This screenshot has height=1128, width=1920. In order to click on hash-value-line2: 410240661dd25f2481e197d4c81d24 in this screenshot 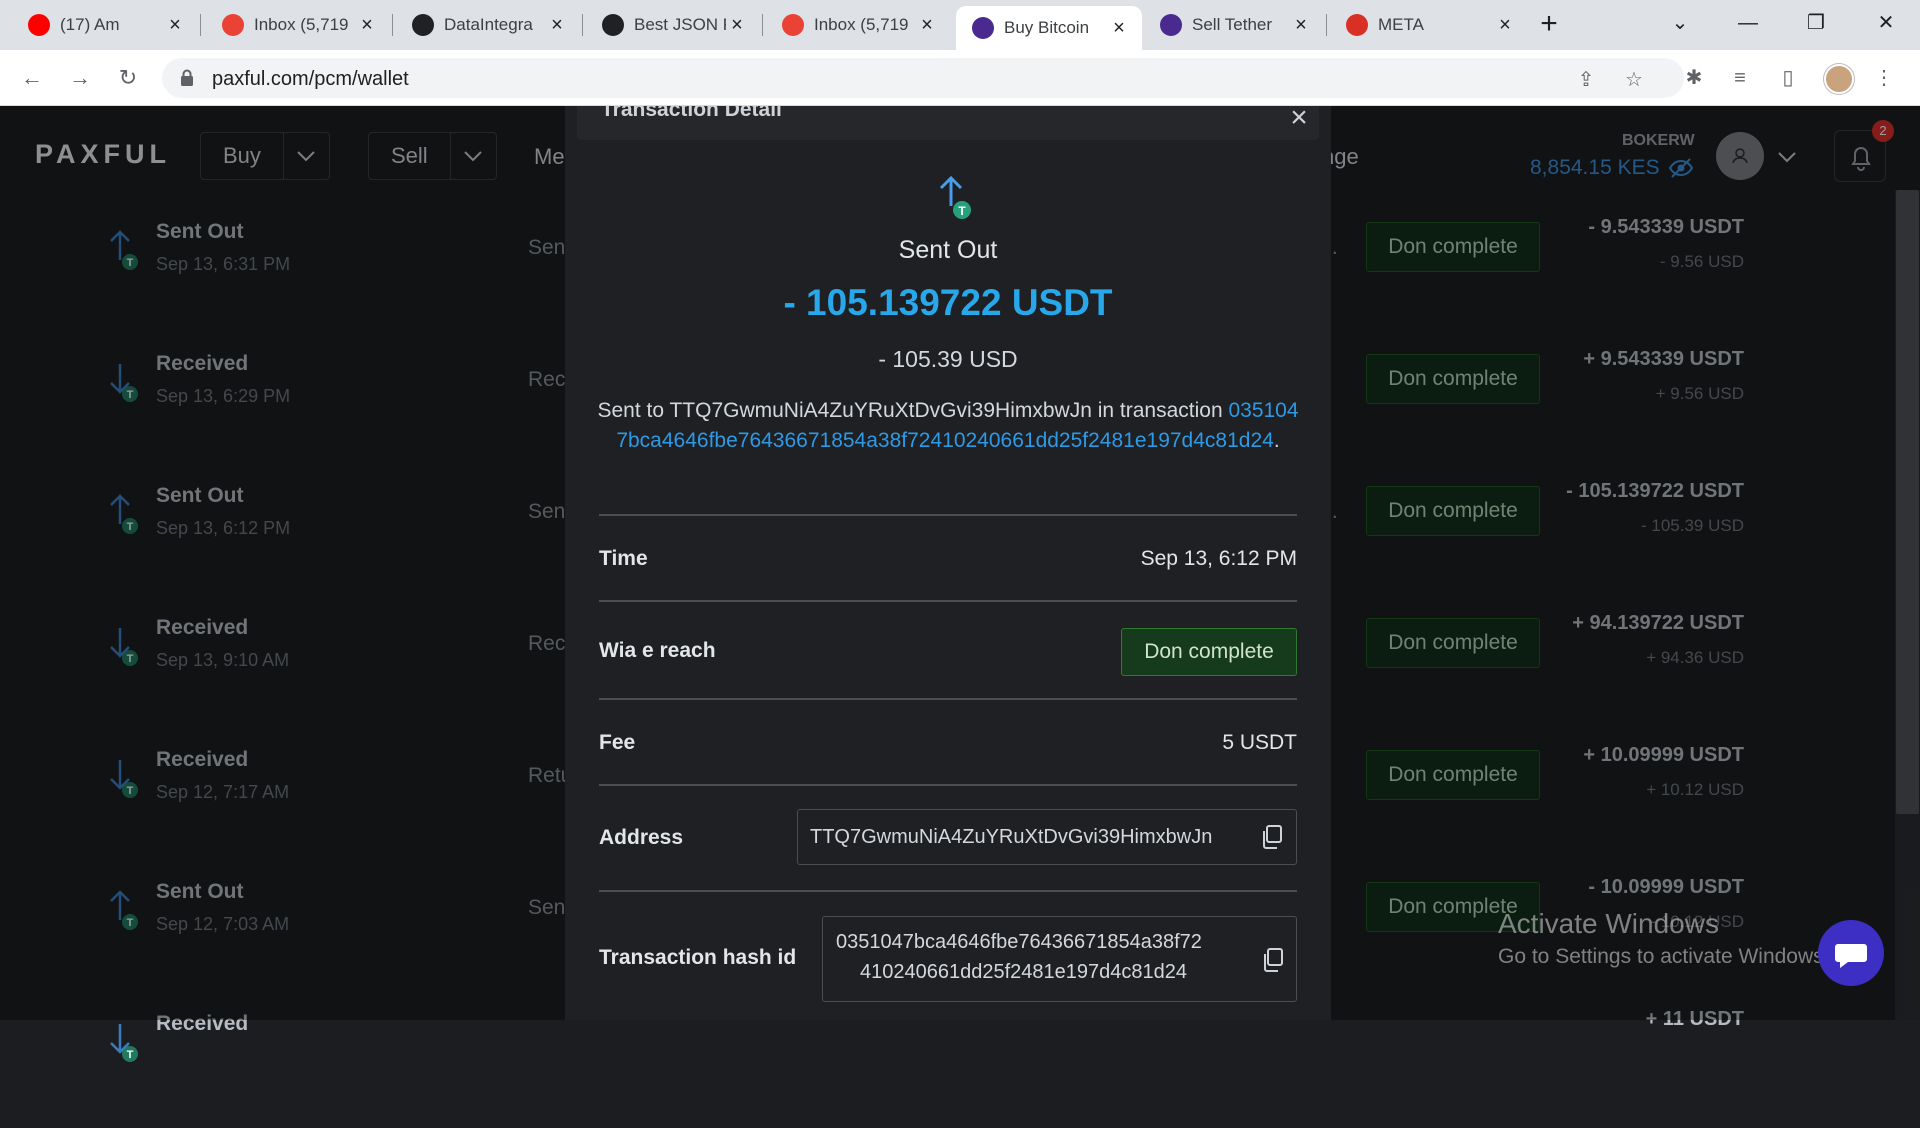, I will do `click(1024, 972)`.